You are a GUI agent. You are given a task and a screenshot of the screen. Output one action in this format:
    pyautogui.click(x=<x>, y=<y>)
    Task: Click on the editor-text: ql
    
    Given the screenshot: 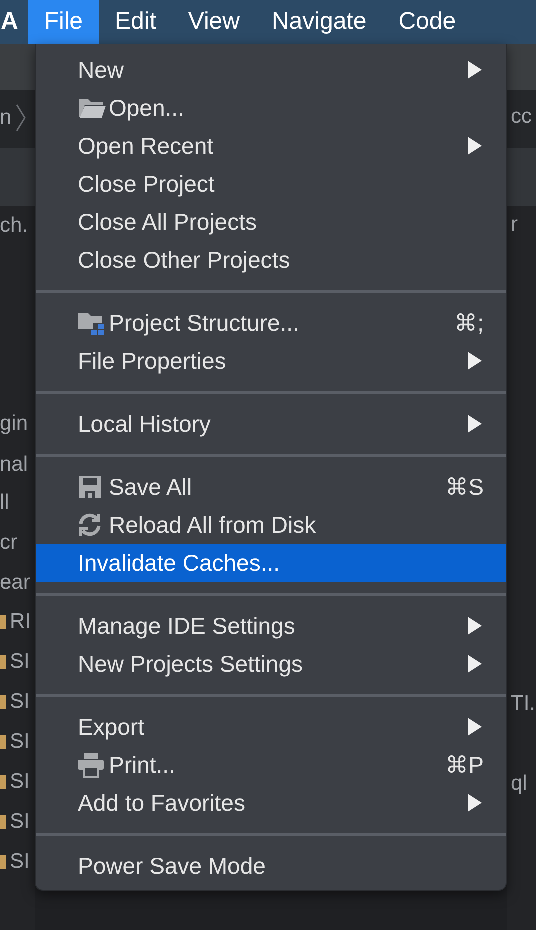 What is the action you would take?
    pyautogui.click(x=519, y=784)
    